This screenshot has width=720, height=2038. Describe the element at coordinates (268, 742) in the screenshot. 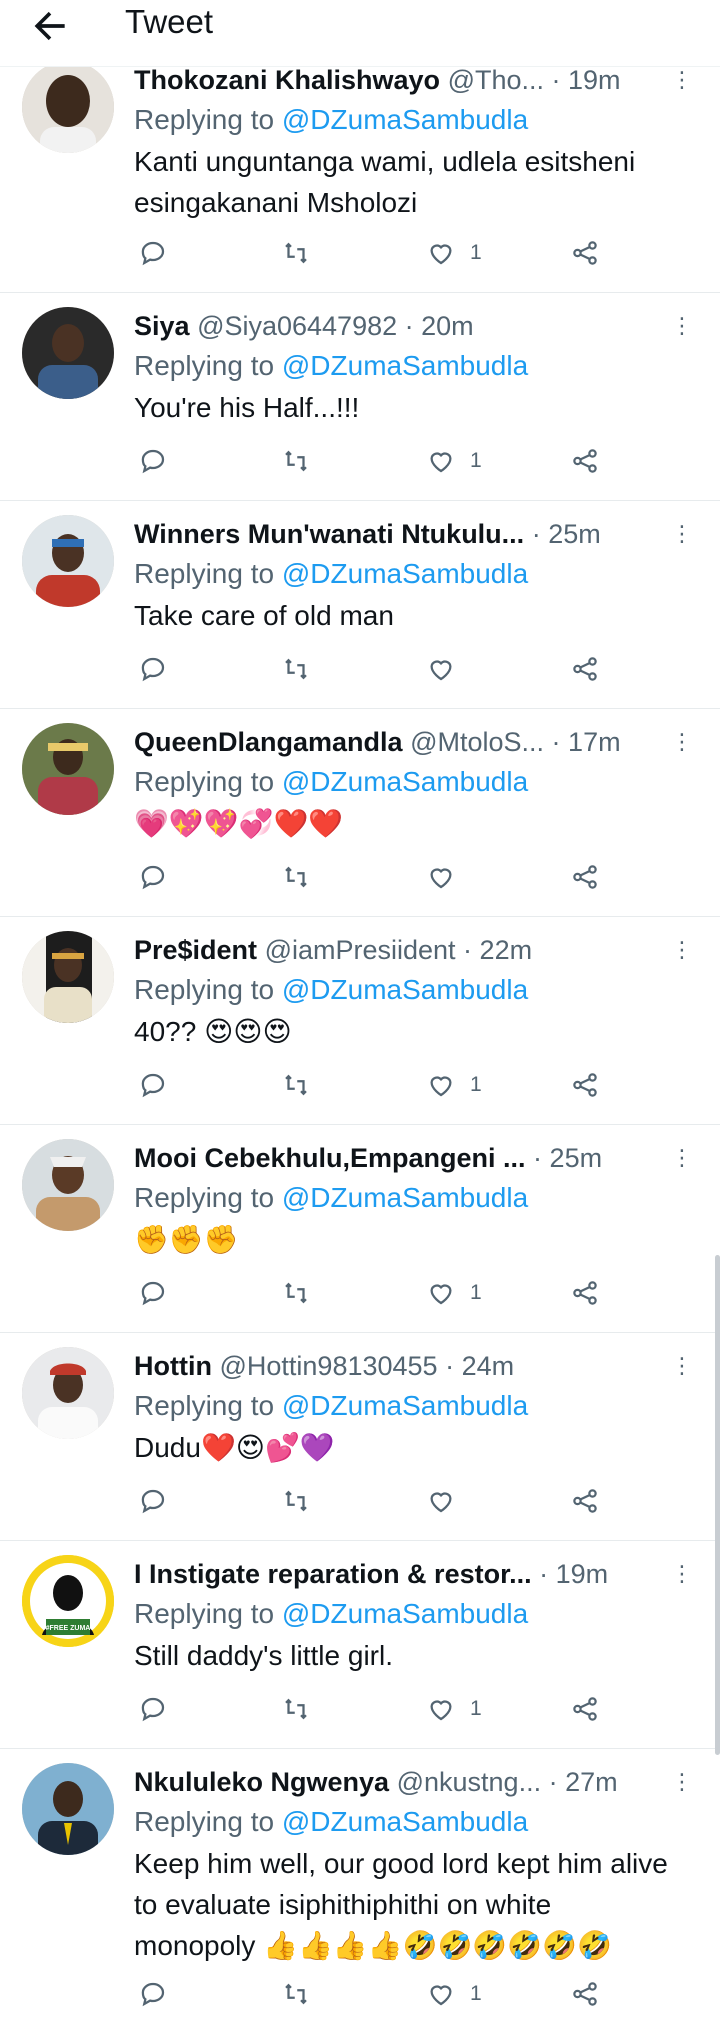

I see `display-name: QueenDlangamandla` at that location.